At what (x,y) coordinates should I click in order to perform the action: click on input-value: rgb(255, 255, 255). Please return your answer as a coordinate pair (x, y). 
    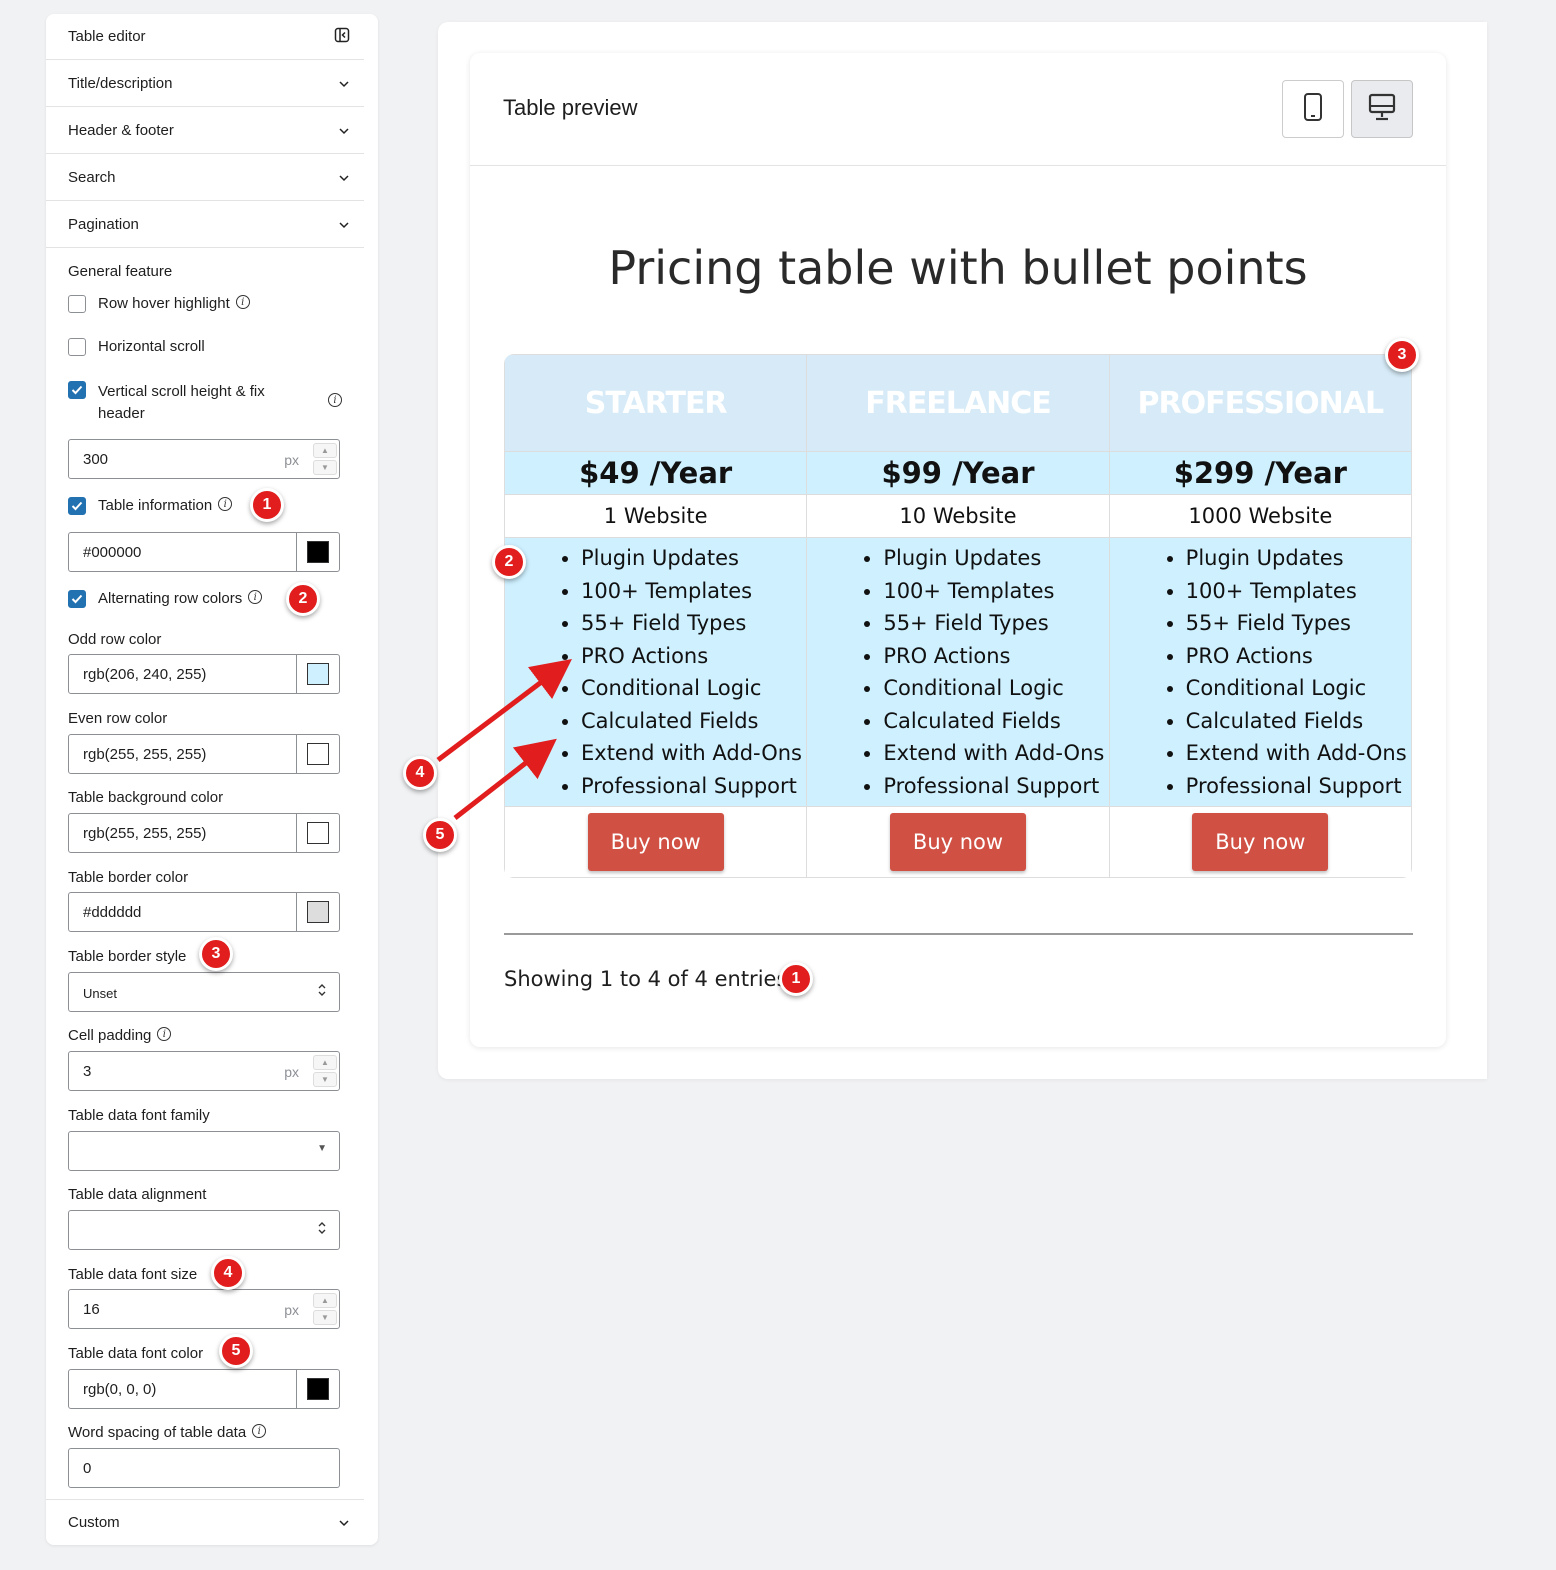
    Looking at the image, I should click on (145, 754).